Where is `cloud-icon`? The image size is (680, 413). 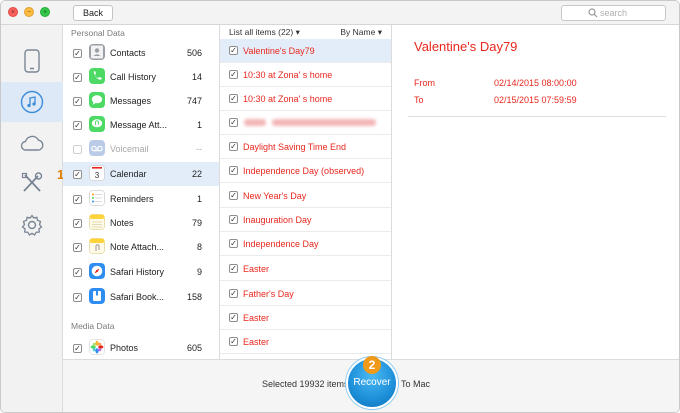
cloud-icon is located at coordinates (32, 143).